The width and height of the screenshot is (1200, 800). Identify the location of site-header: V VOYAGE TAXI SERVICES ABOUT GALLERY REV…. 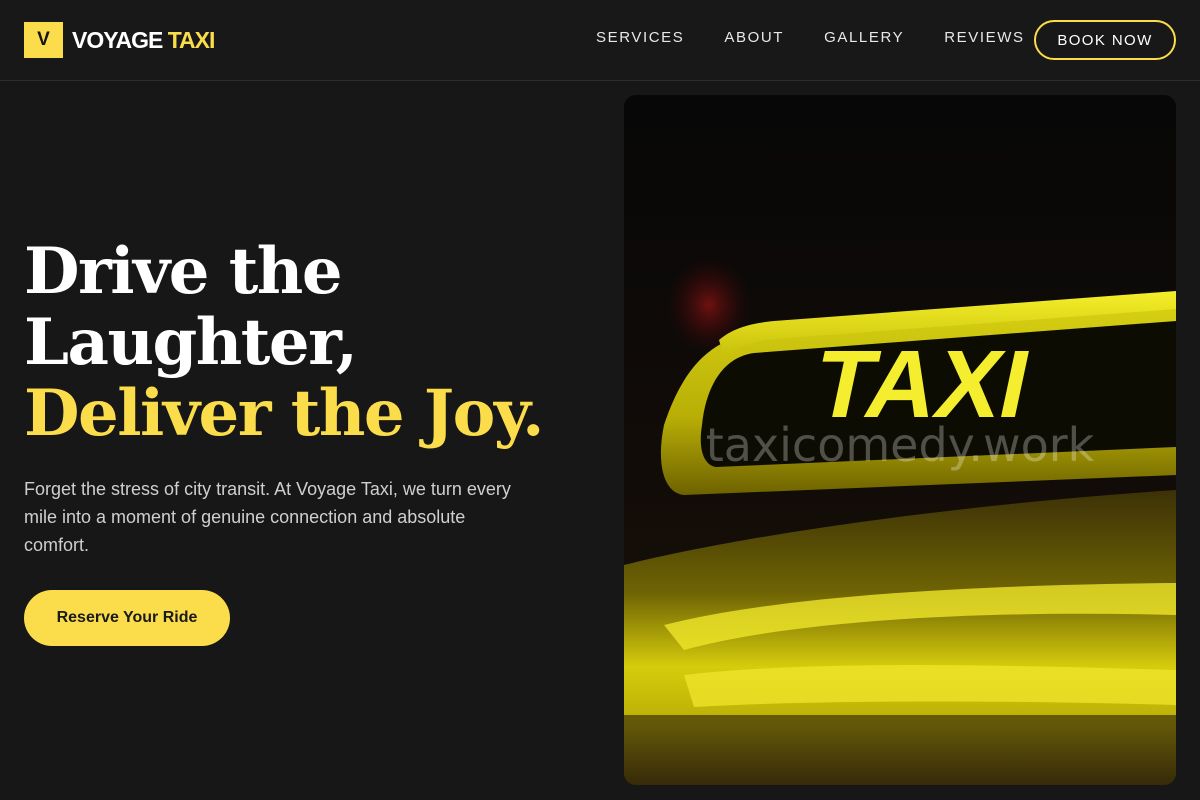
(600, 40).